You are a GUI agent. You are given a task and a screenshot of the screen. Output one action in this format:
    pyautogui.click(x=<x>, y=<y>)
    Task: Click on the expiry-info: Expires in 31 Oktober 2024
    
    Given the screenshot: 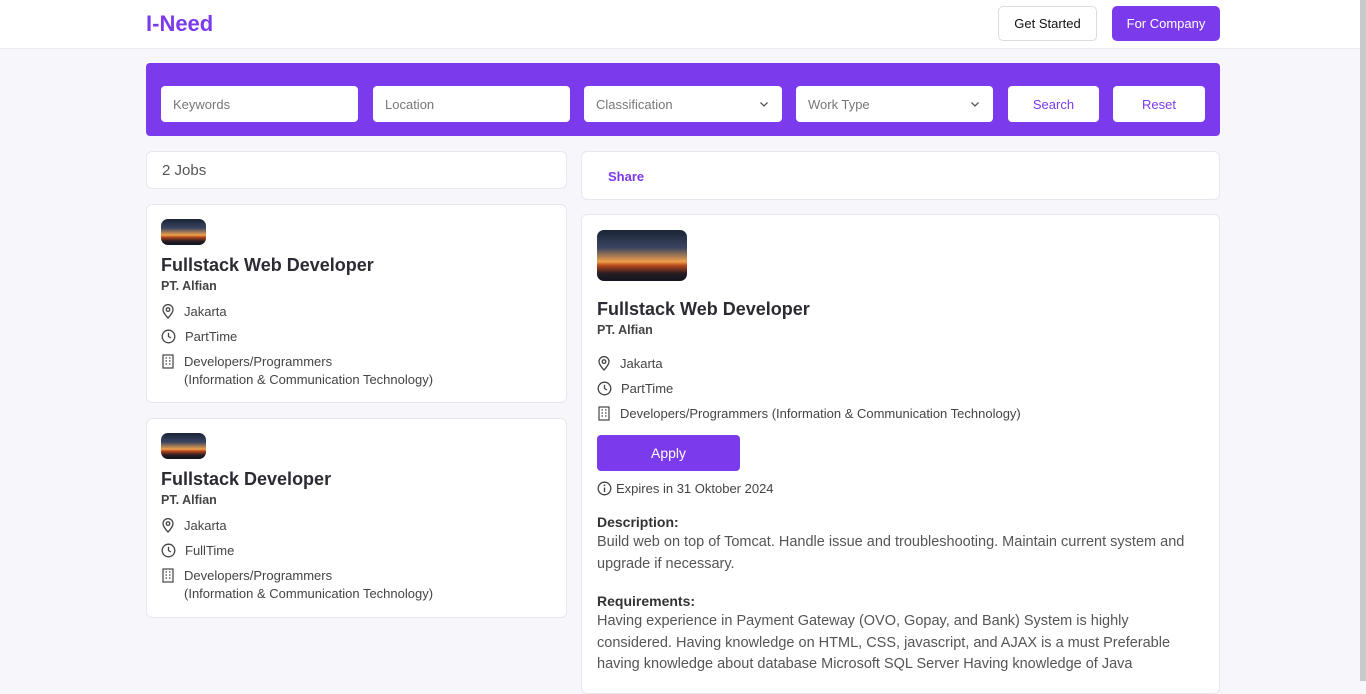 What is the action you would take?
    pyautogui.click(x=685, y=489)
    